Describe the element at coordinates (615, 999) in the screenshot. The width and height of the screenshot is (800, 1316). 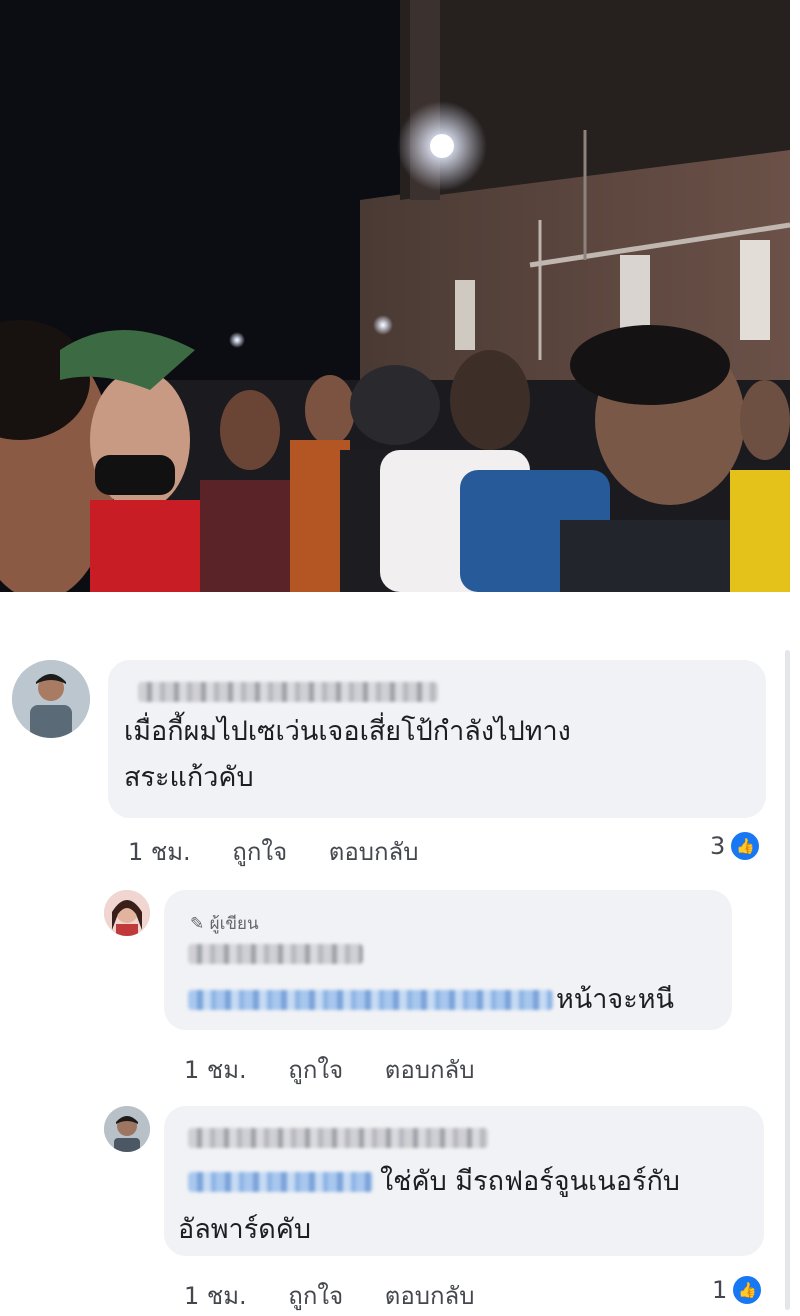
I see `reply-text: หน้าจะหนี` at that location.